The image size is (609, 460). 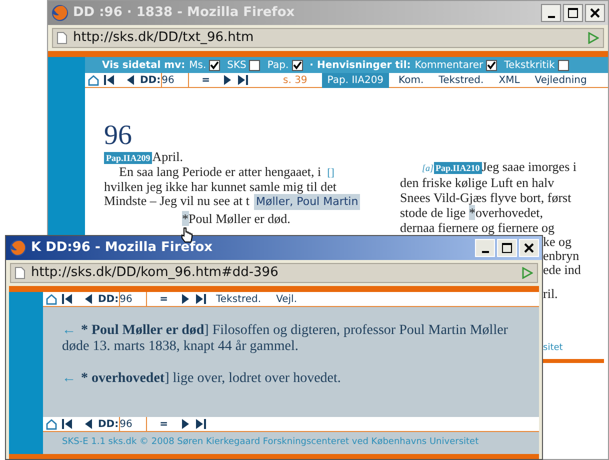 I want to click on reference-tag: Pap.IIA209, so click(x=128, y=158).